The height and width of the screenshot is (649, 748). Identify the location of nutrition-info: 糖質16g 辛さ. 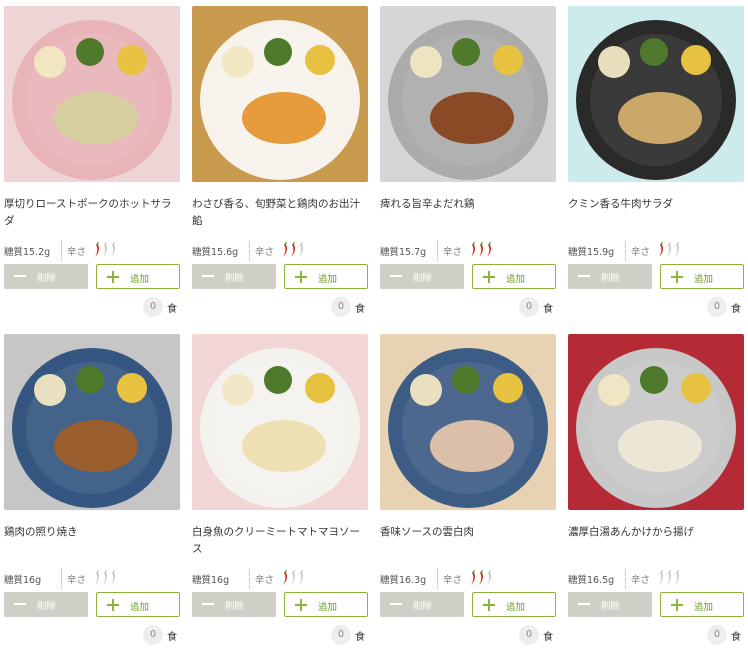
(92, 579).